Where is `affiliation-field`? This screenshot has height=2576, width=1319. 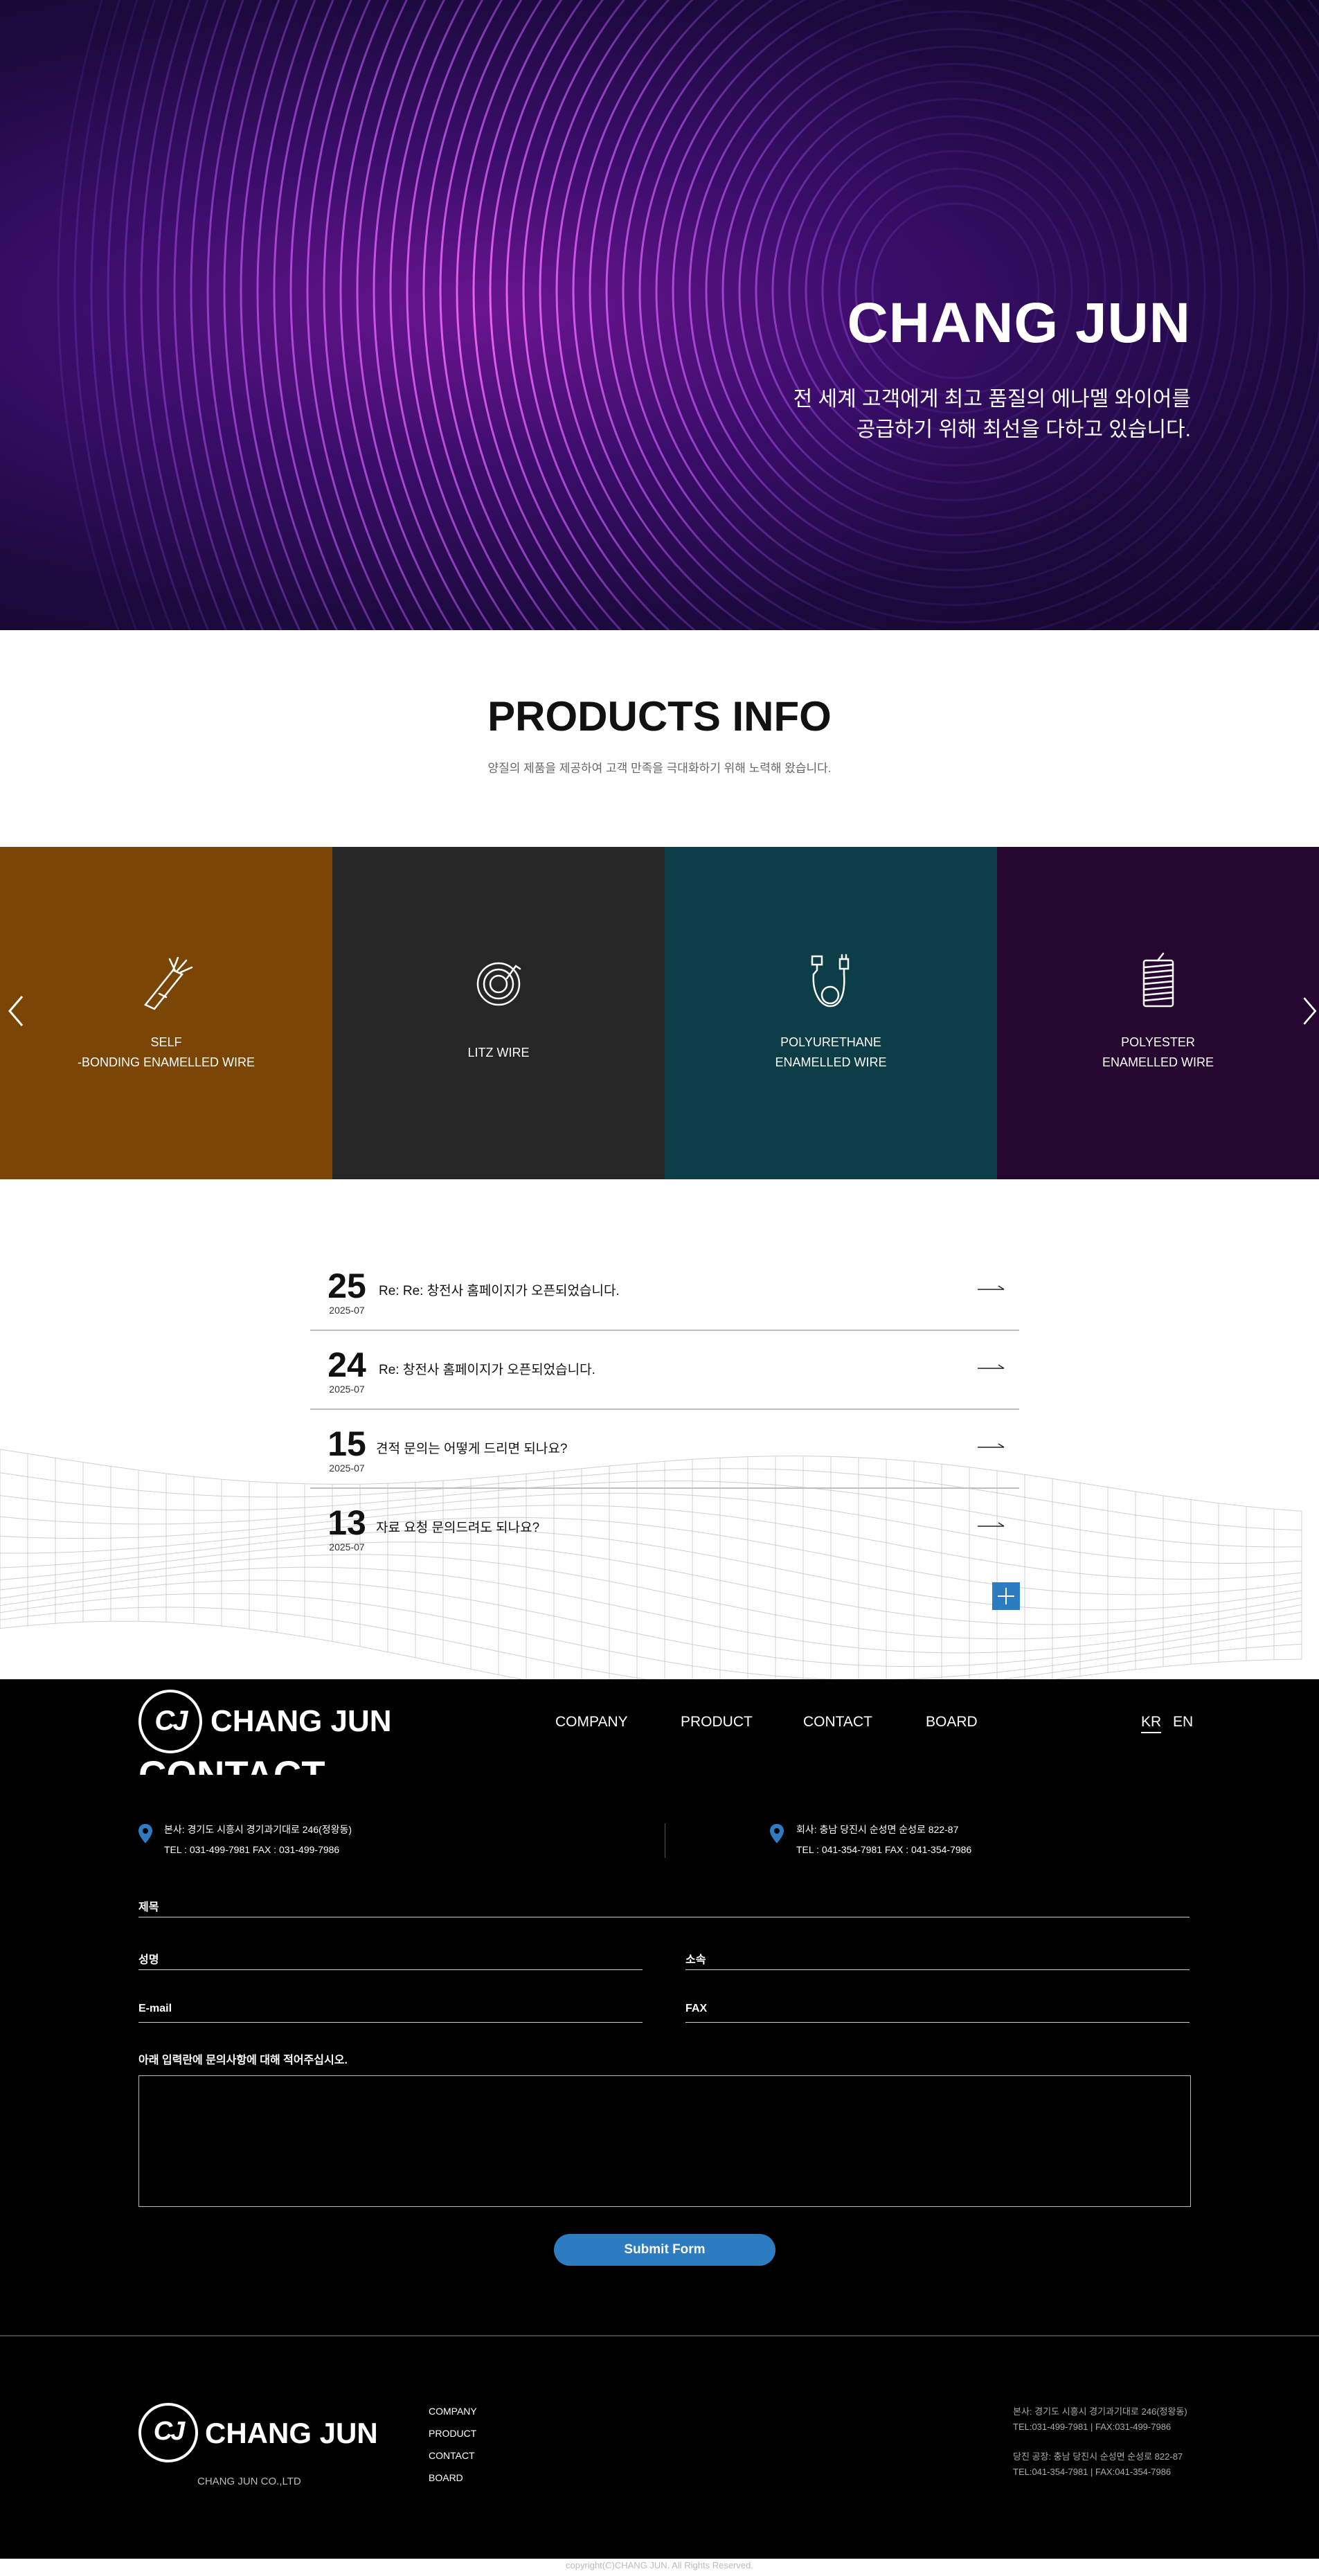
affiliation-field is located at coordinates (937, 1969).